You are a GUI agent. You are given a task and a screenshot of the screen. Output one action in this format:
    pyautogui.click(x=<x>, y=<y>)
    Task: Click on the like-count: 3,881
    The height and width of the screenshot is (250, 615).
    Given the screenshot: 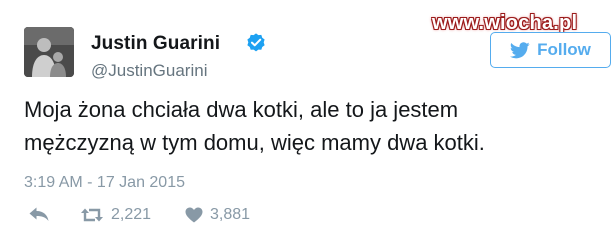 What is the action you would take?
    pyautogui.click(x=230, y=214)
    